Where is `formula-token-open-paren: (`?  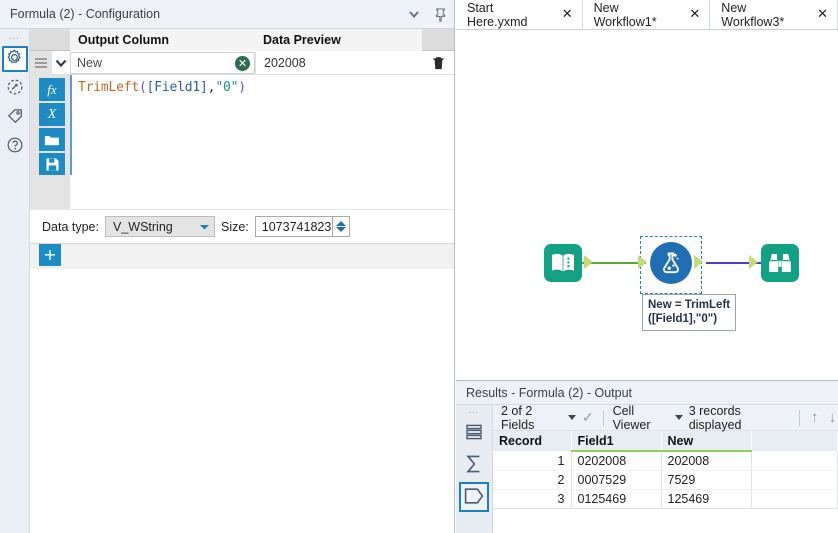 formula-token-open-paren: ( is located at coordinates (143, 87).